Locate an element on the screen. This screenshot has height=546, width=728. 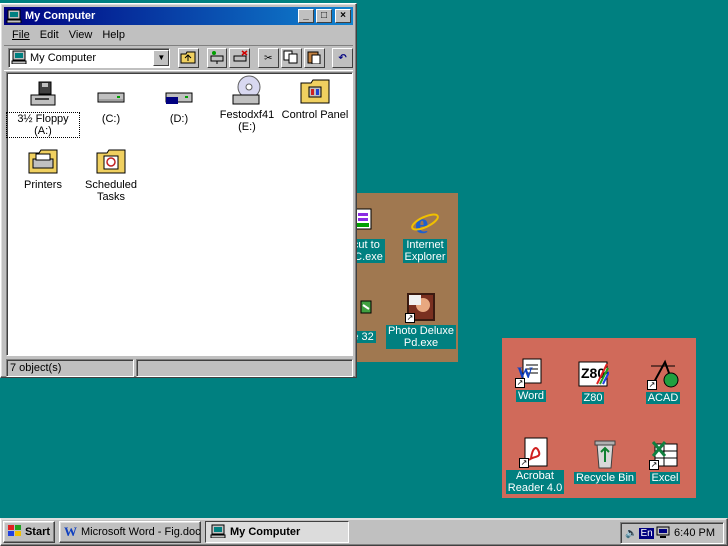
control-panel-folder-icon is located at coordinates (315, 91).